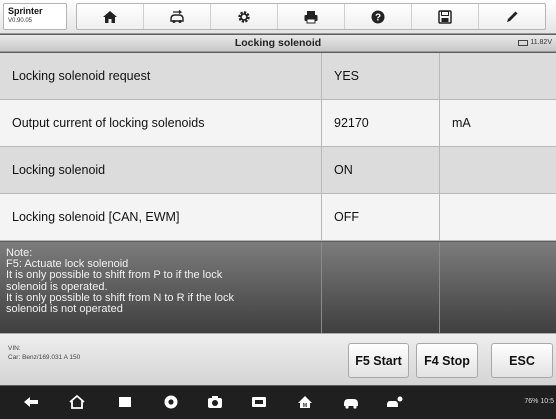  What do you see at coordinates (381, 217) in the screenshot?
I see `param-value: OFF` at bounding box center [381, 217].